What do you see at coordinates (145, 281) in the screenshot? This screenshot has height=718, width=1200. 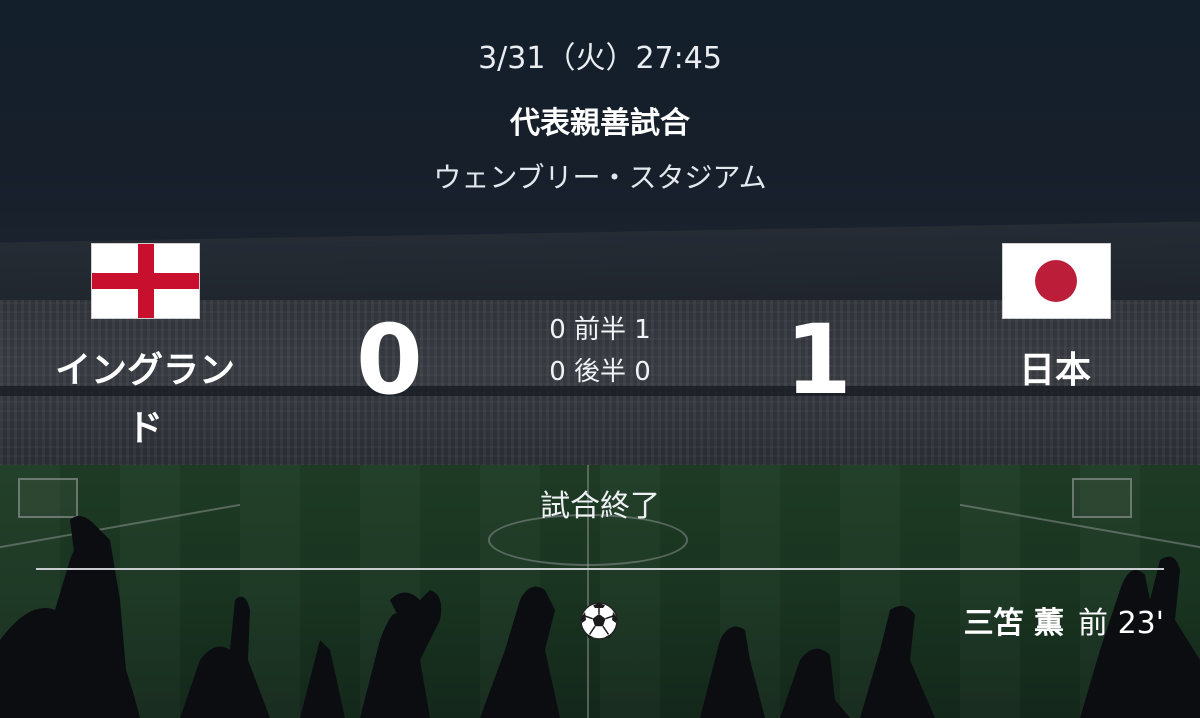 I see `england-flag-icon` at bounding box center [145, 281].